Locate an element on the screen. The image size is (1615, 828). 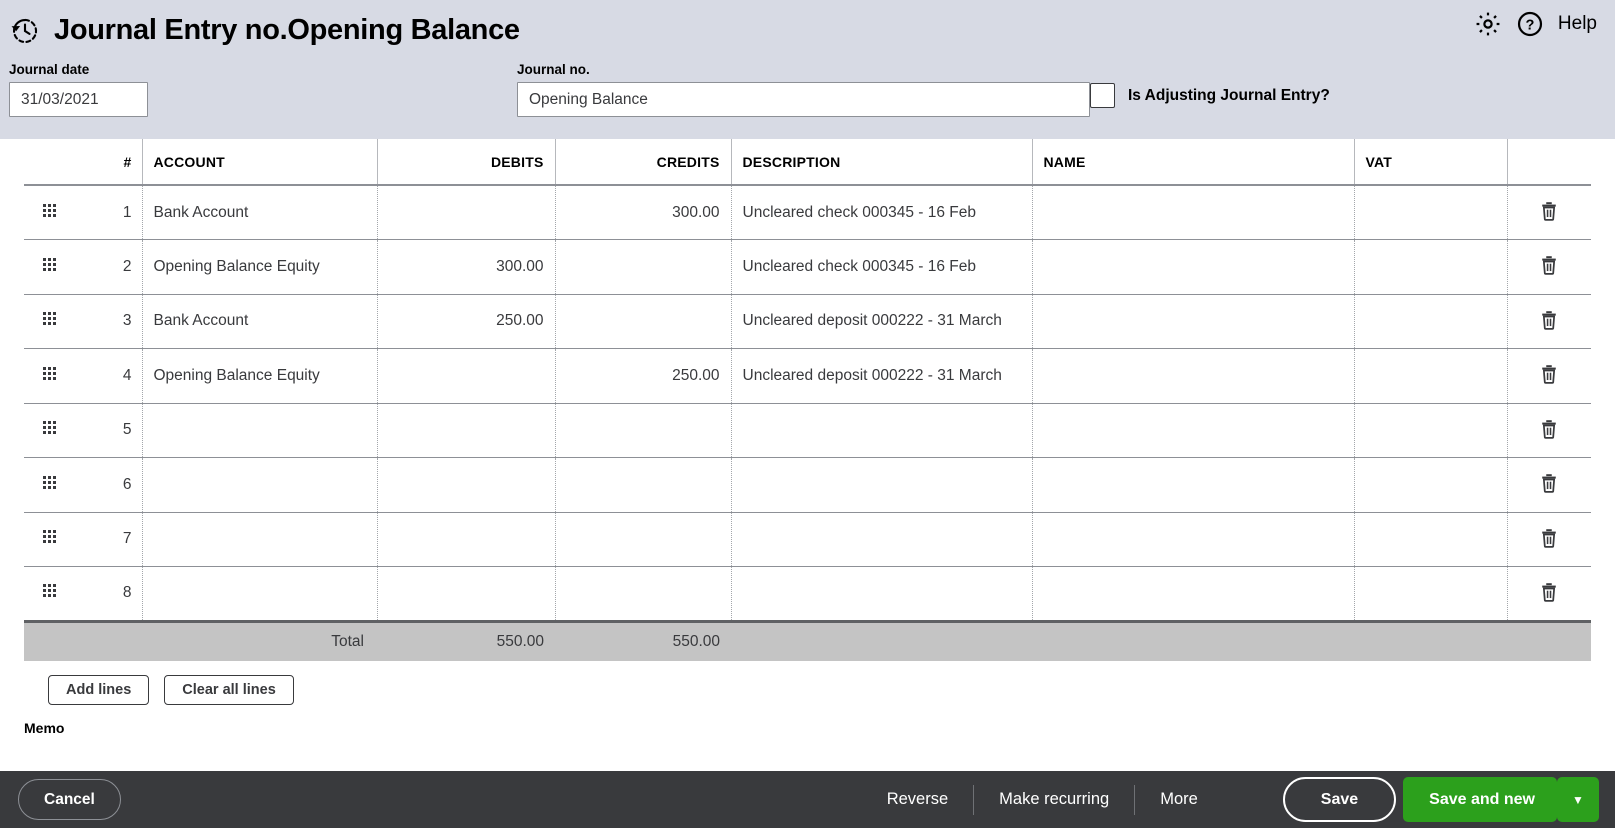
row-debits: 250.00 is located at coordinates (466, 321).